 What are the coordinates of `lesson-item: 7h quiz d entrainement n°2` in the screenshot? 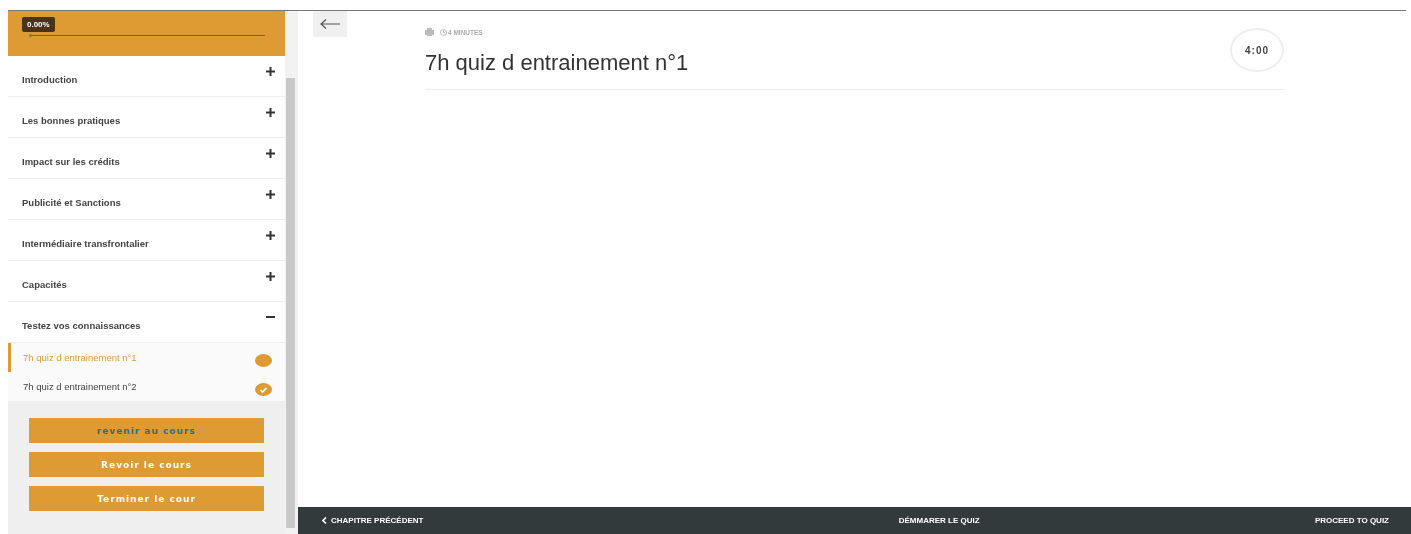 It's located at (146, 386).